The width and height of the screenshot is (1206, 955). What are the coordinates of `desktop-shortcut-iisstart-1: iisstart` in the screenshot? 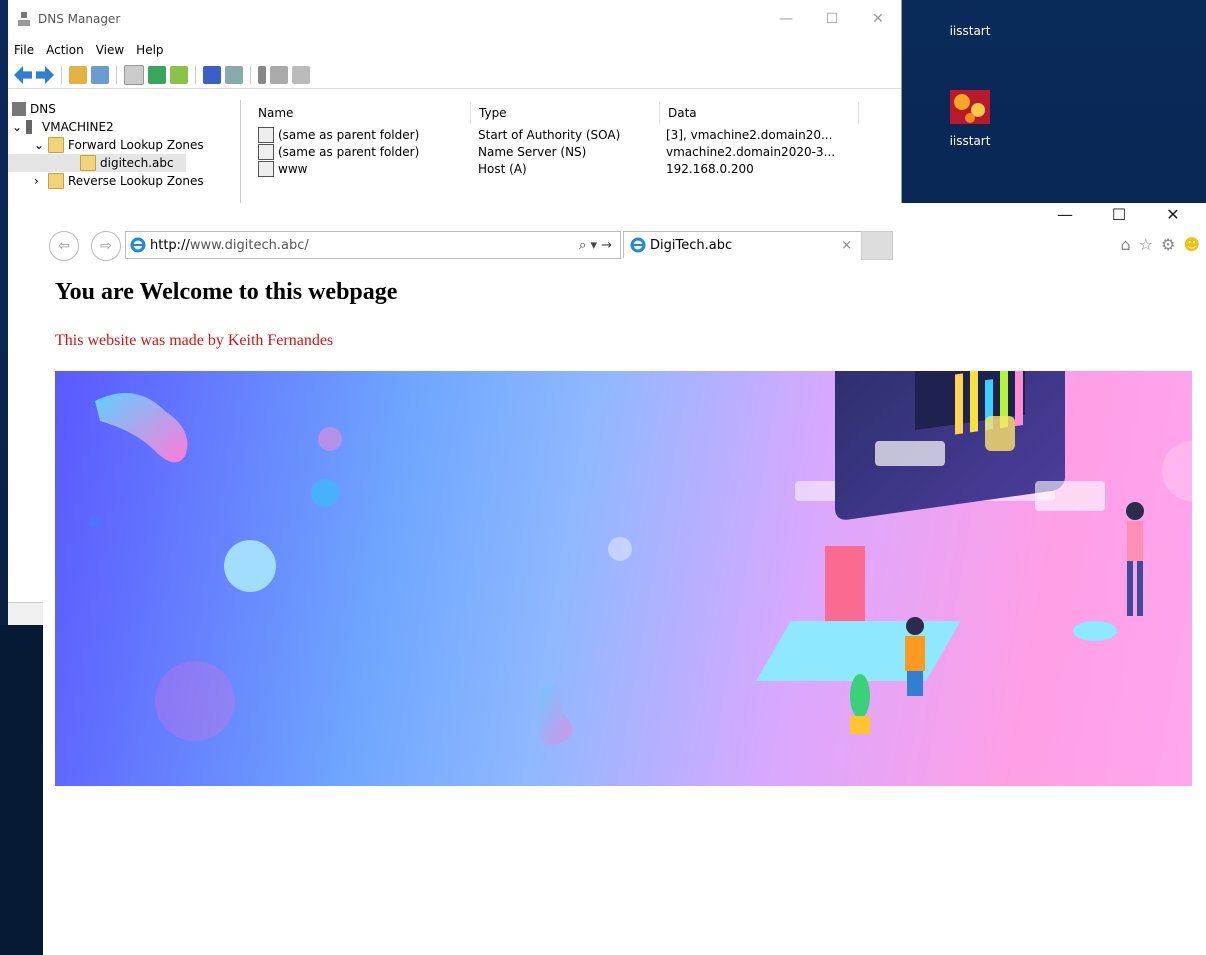 It's located at (970, 19).